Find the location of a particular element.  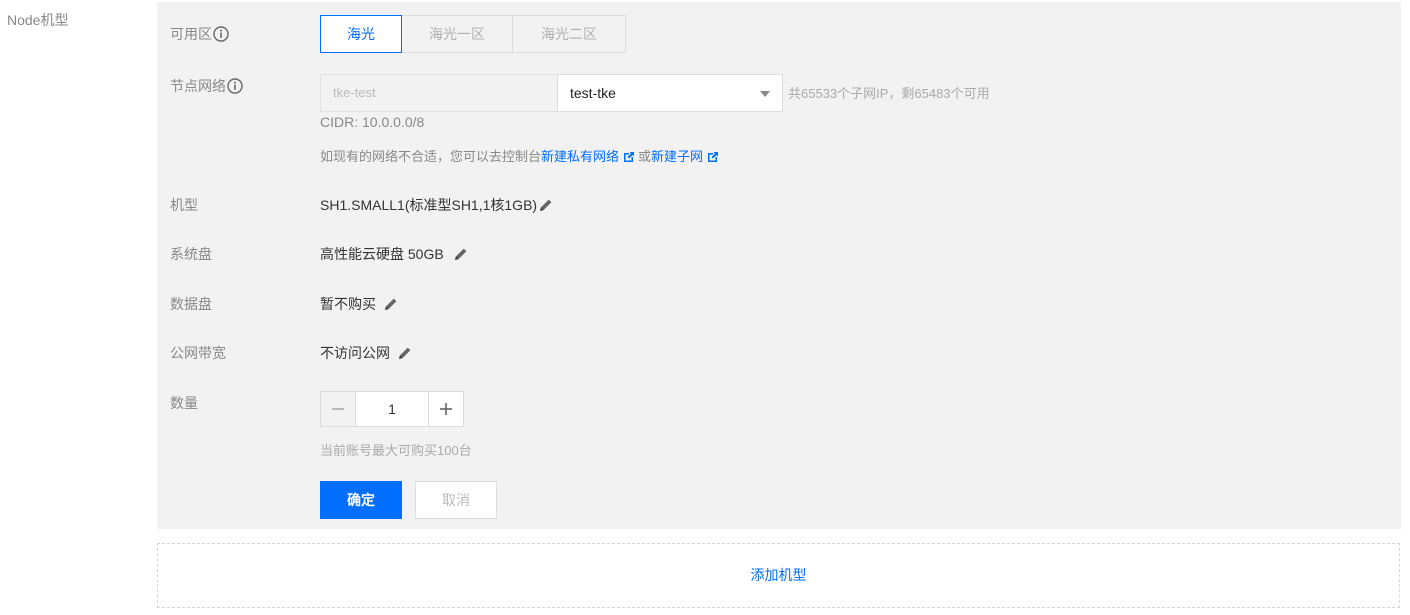

subnet-select-value: test-tke is located at coordinates (593, 93).